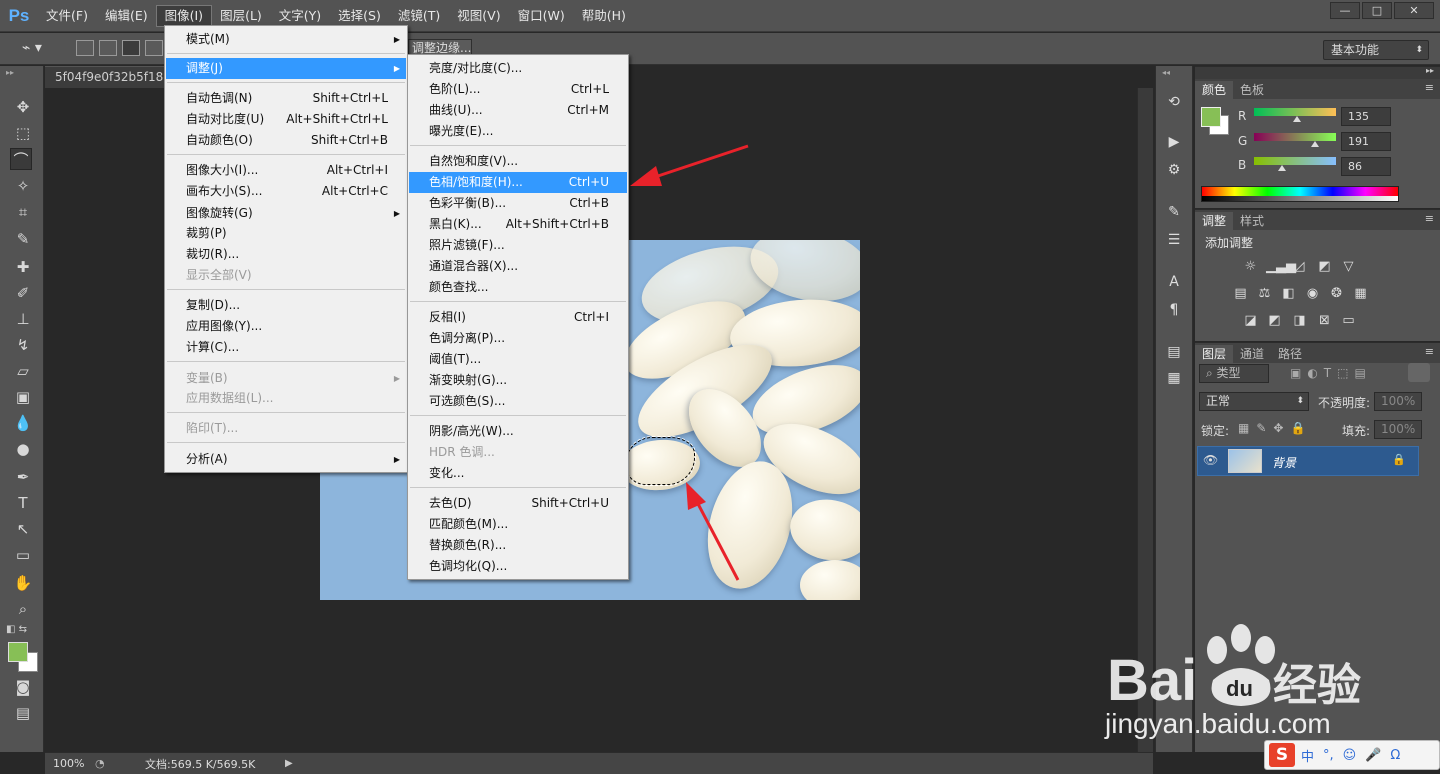  Describe the element at coordinates (1366, 141) in the screenshot. I see `g-value-input: 191` at that location.